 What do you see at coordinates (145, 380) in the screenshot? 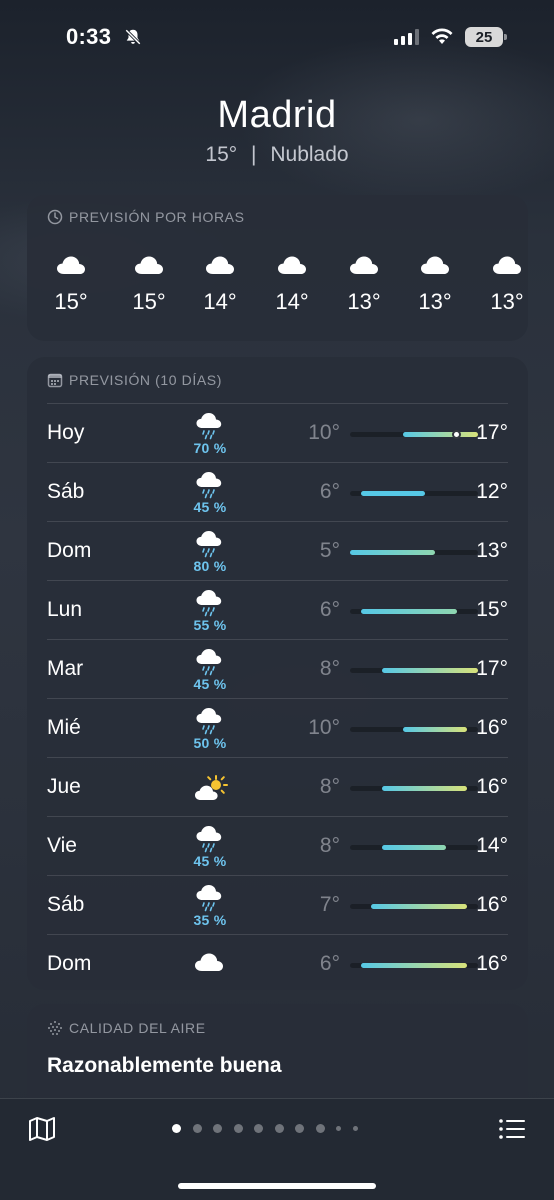
I see `daily-title-text: PREVISIÓN (10 DÍAS)` at bounding box center [145, 380].